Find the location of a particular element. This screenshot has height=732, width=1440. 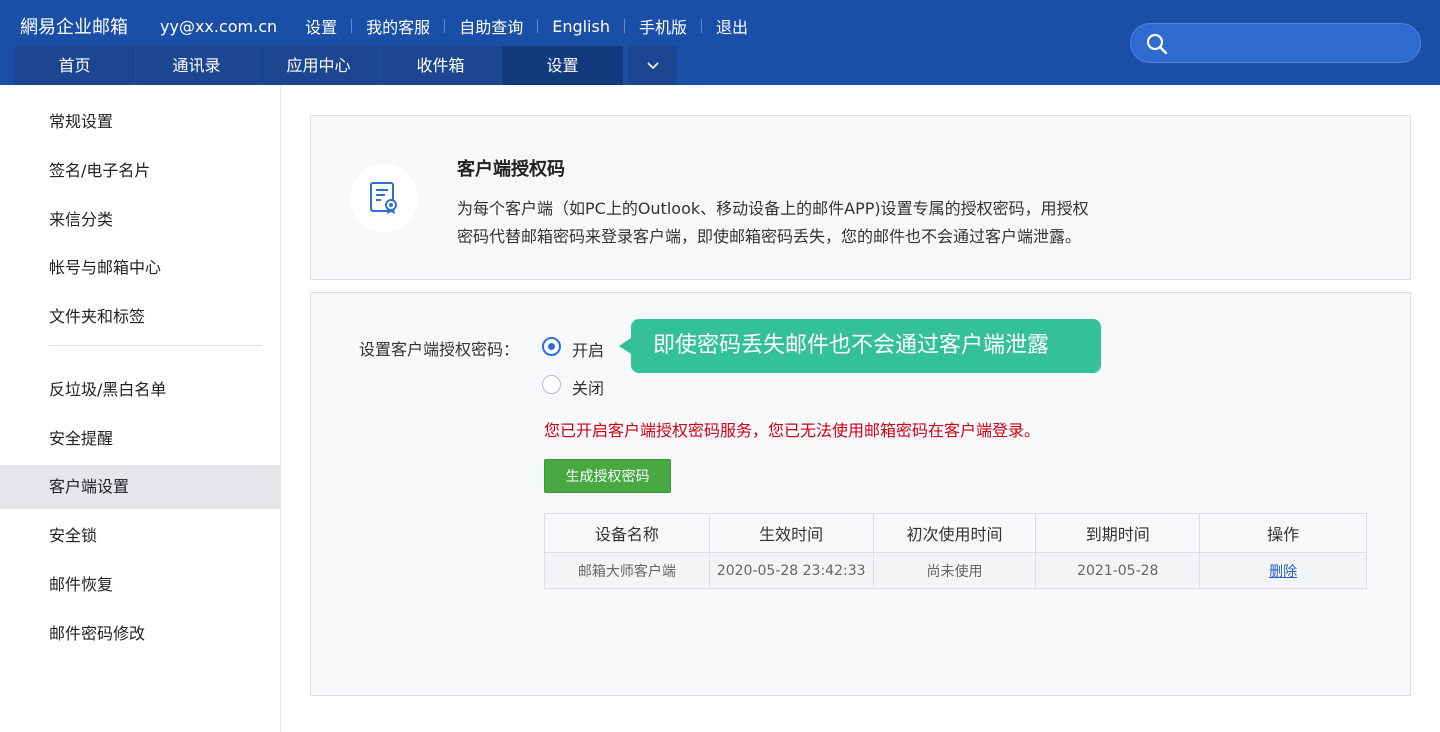

sidebar-item-mail-recovery: 邮件恢复 is located at coordinates (140, 585).